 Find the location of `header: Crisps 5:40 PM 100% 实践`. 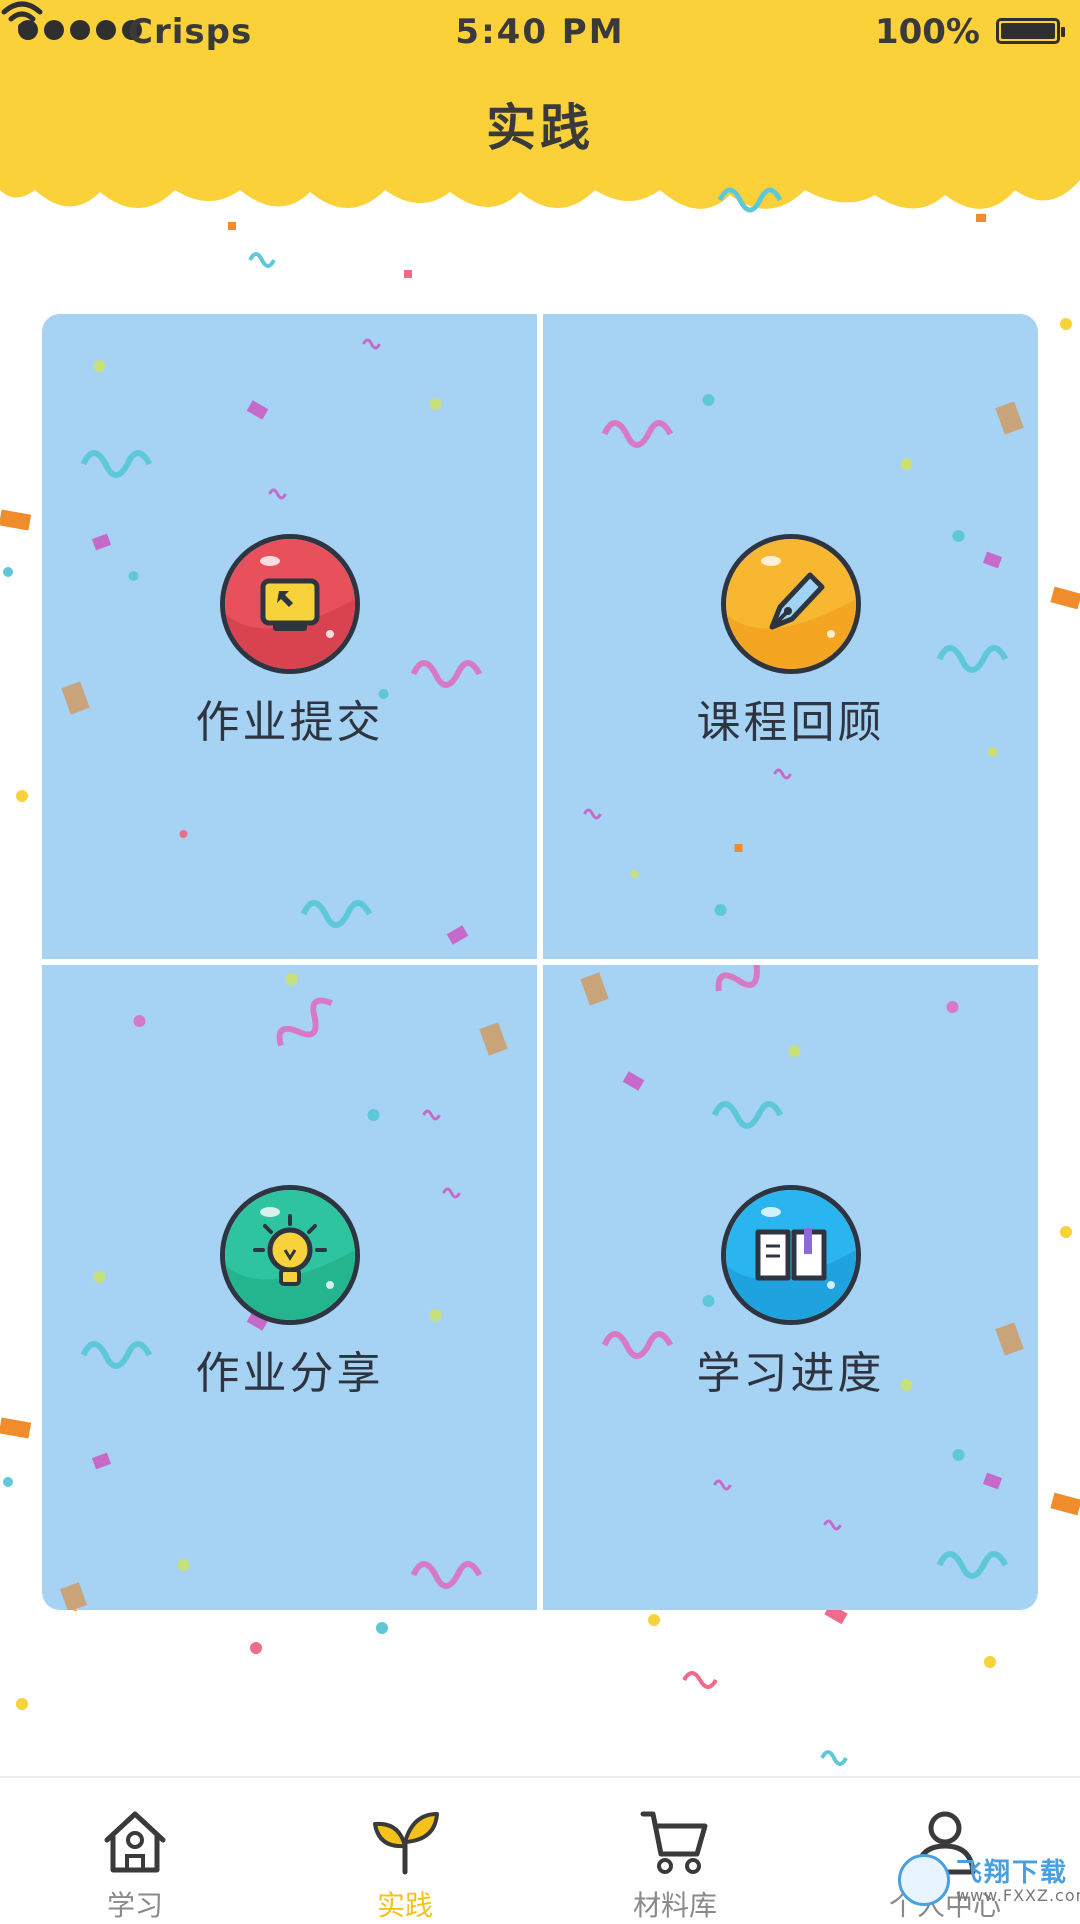

header: Crisps 5:40 PM 100% 实践 is located at coordinates (540, 115).